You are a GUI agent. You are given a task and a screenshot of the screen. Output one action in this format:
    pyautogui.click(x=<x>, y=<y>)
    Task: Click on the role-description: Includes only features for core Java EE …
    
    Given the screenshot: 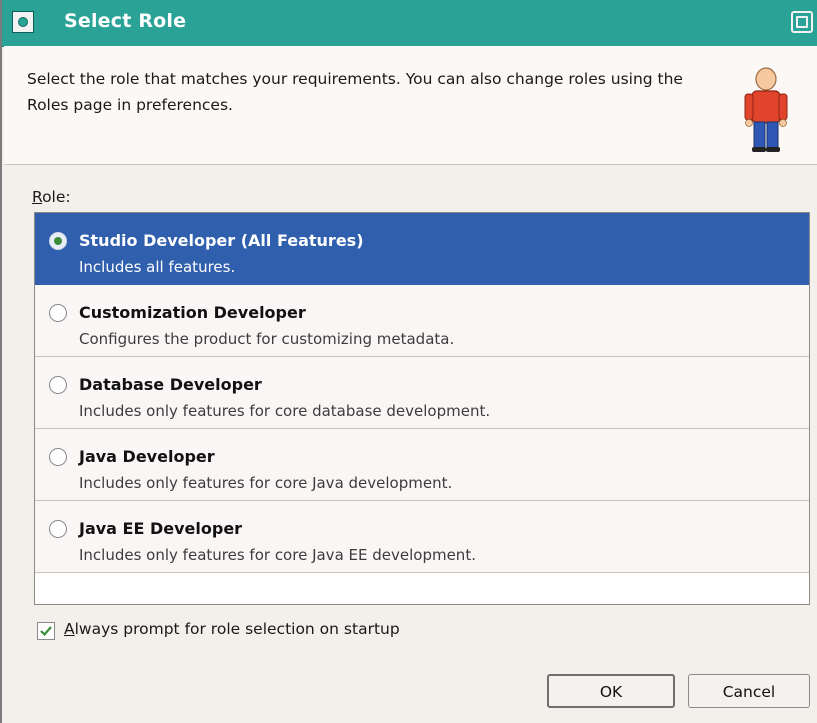 What is the action you would take?
    pyautogui.click(x=277, y=555)
    